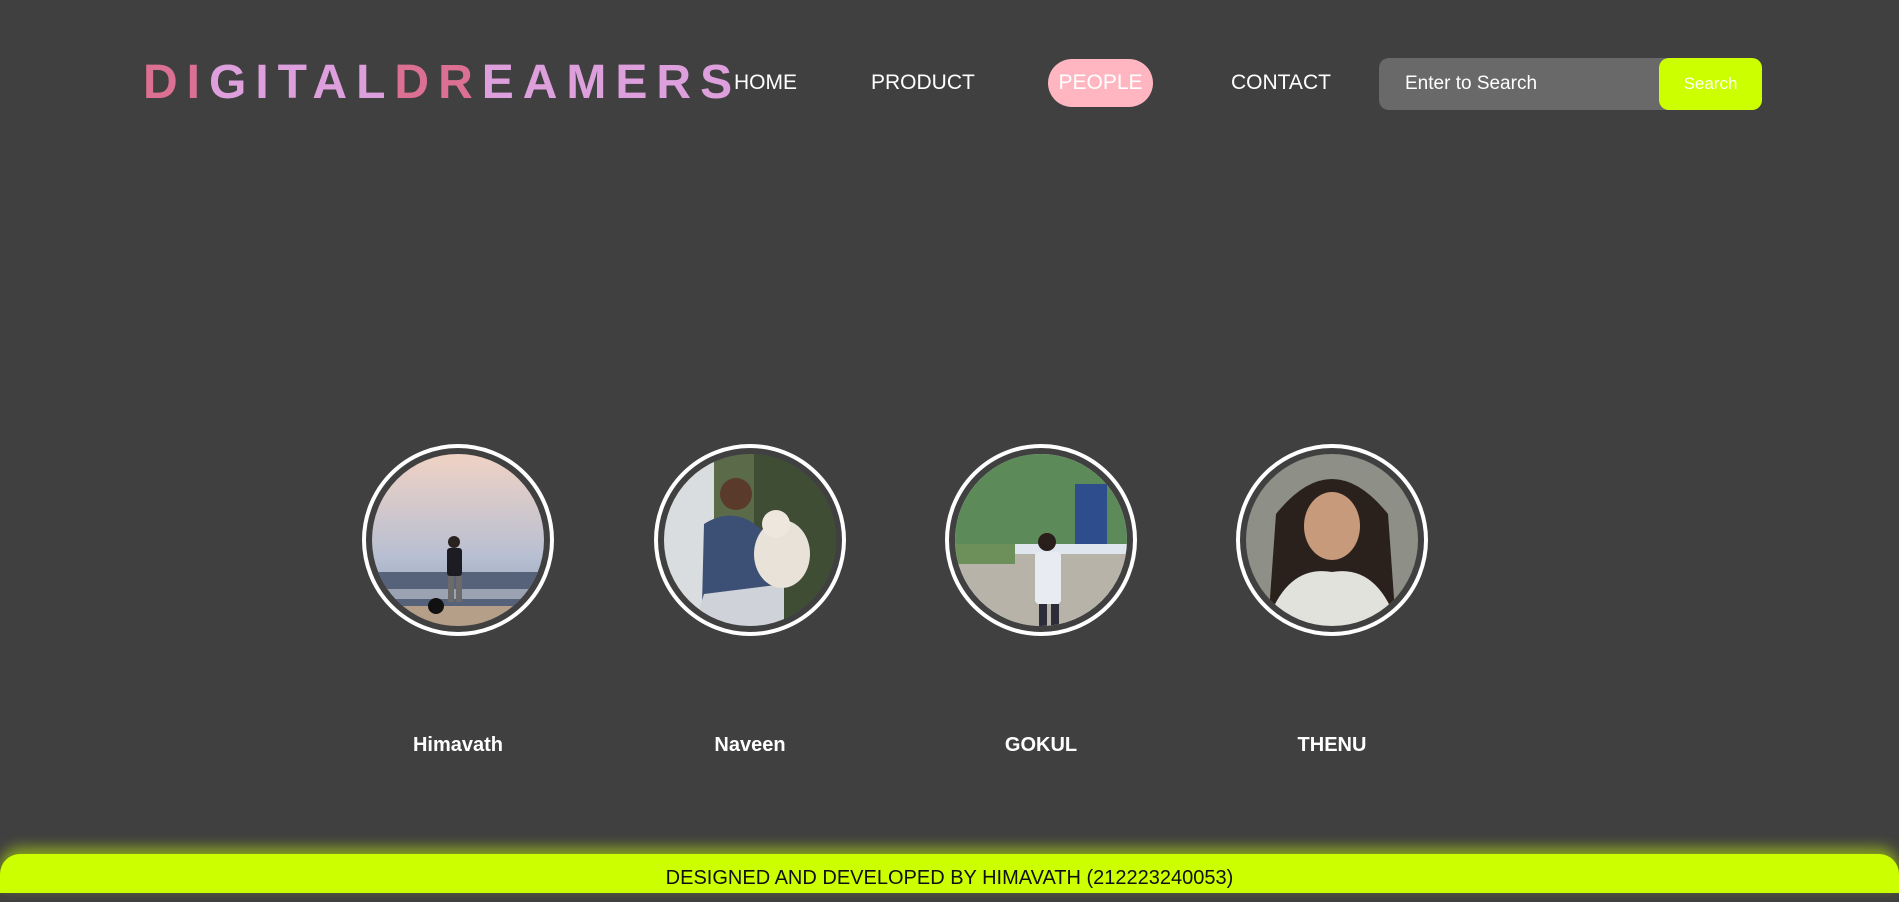 The width and height of the screenshot is (1899, 902). Describe the element at coordinates (1100, 83) in the screenshot. I see `nav-people-link: PEOPLE` at that location.